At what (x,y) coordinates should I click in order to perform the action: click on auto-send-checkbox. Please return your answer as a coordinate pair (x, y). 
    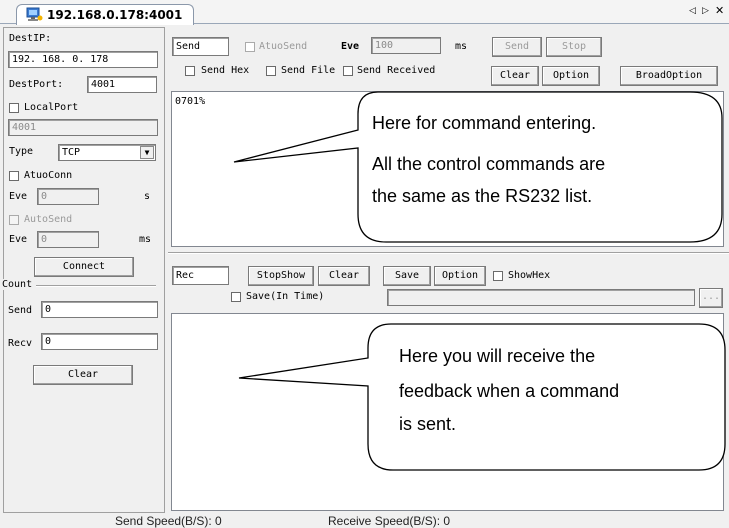
    Looking at the image, I should click on (250, 47).